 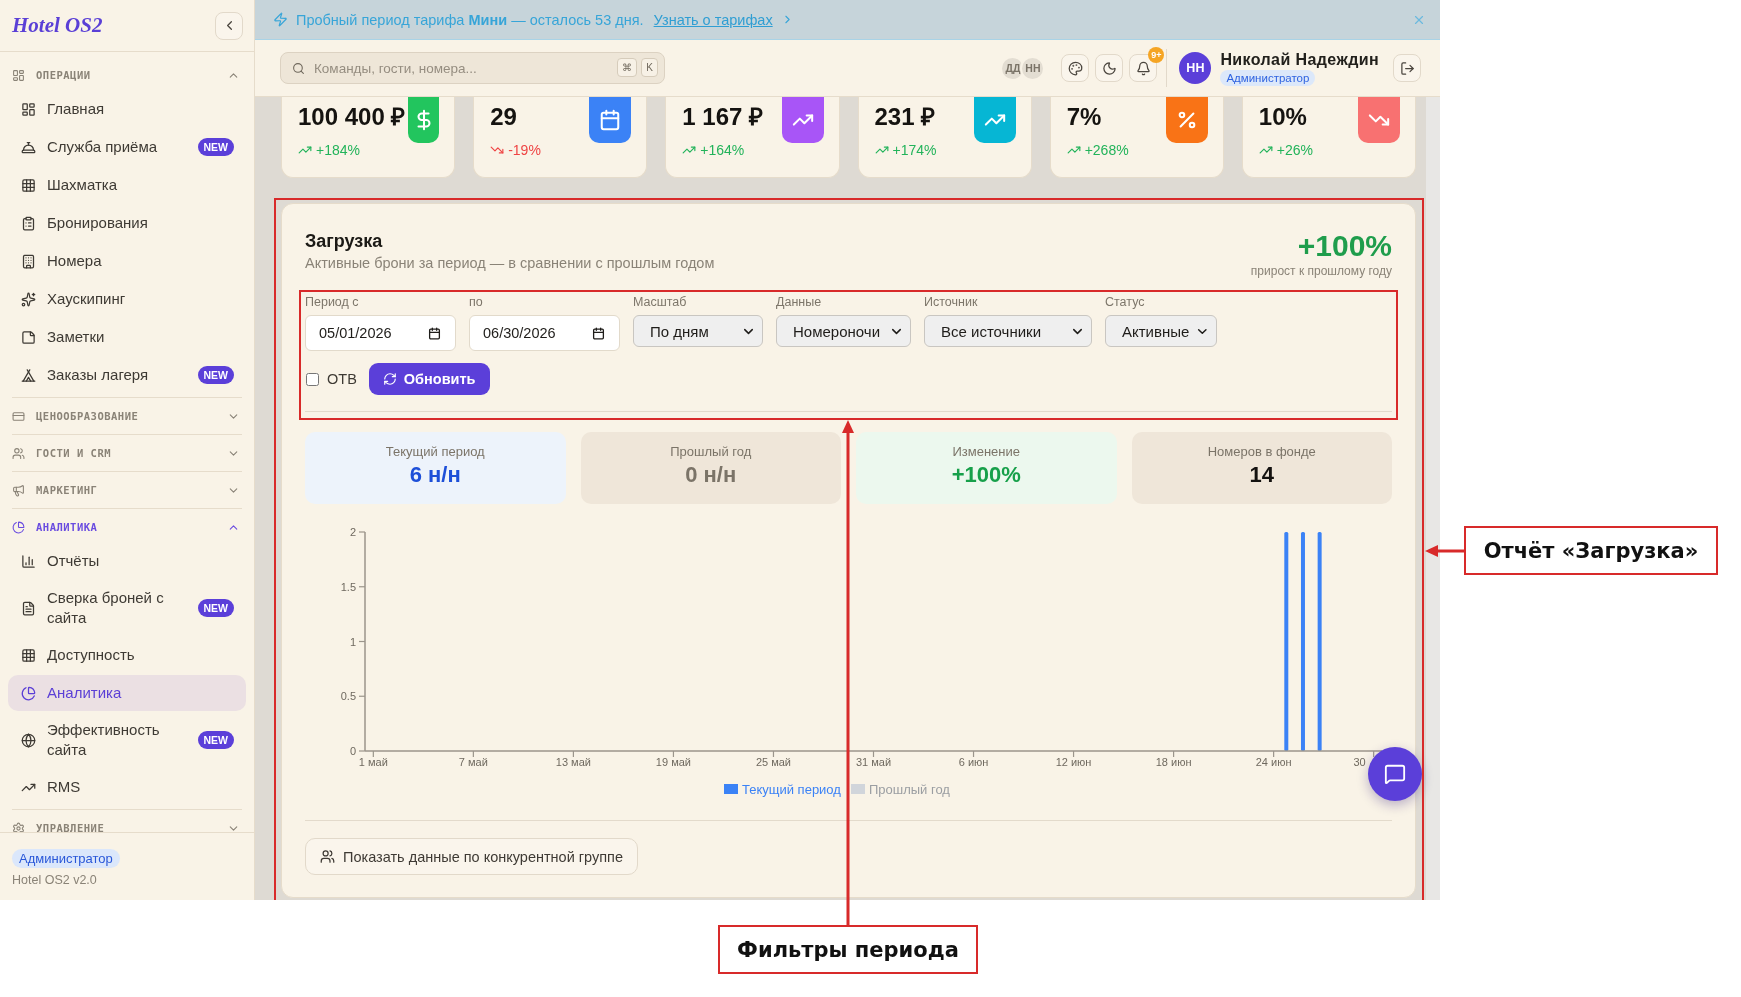 I want to click on gear-icon, so click(x=18, y=826).